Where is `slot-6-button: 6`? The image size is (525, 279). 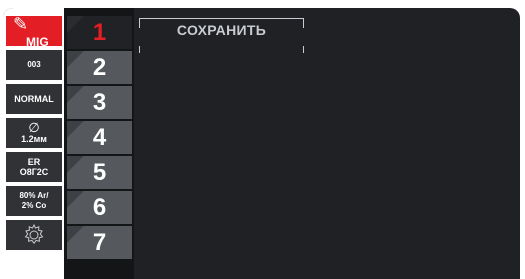
slot-6-button: 6 is located at coordinates (99, 207).